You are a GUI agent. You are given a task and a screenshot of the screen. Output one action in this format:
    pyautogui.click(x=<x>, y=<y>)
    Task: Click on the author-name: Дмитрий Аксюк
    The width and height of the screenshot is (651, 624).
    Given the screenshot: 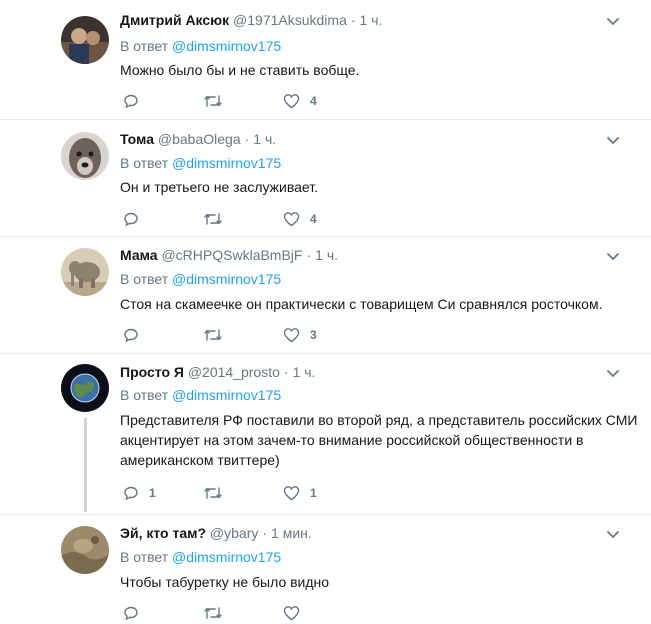 What is the action you would take?
    pyautogui.click(x=174, y=20)
    